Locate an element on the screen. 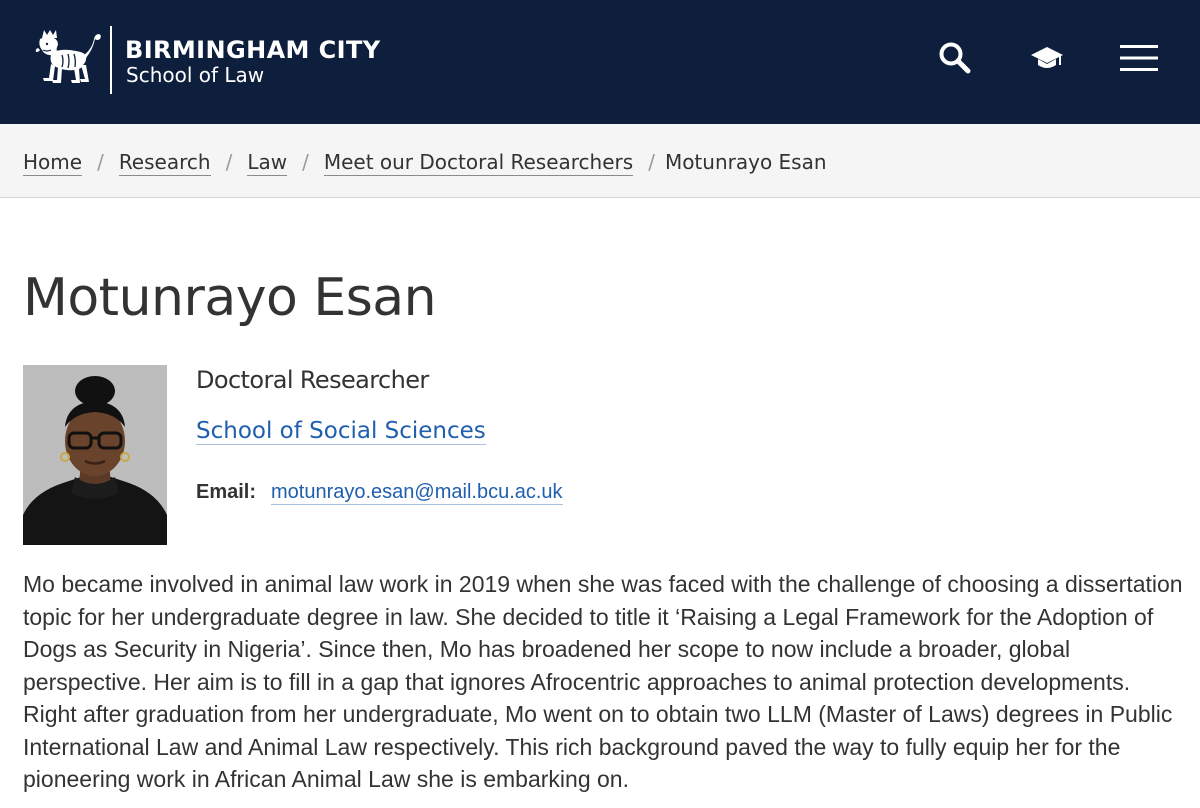  school-link: School of Social Sciences is located at coordinates (341, 431).